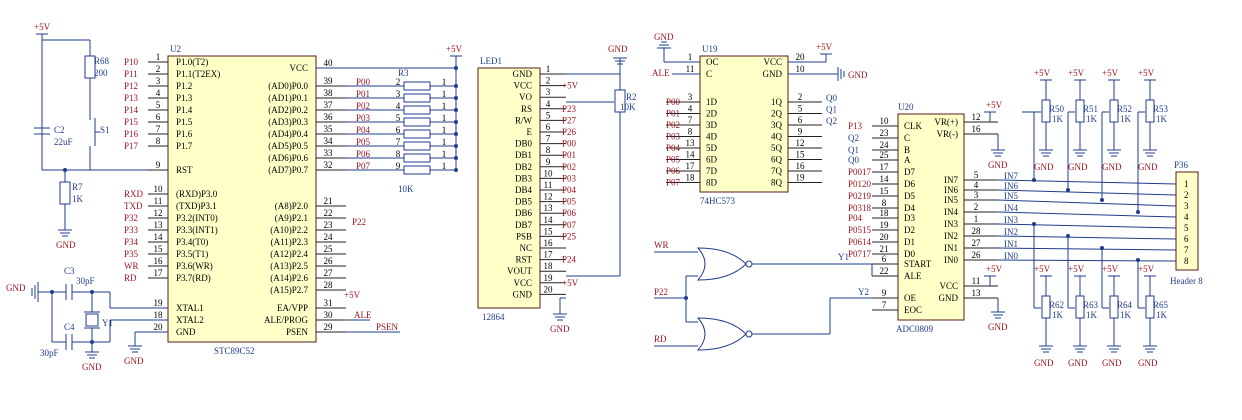 This screenshot has height=420, width=1242. Describe the element at coordinates (184, 98) in the screenshot. I see `u2-pin-name: P1.3` at that location.